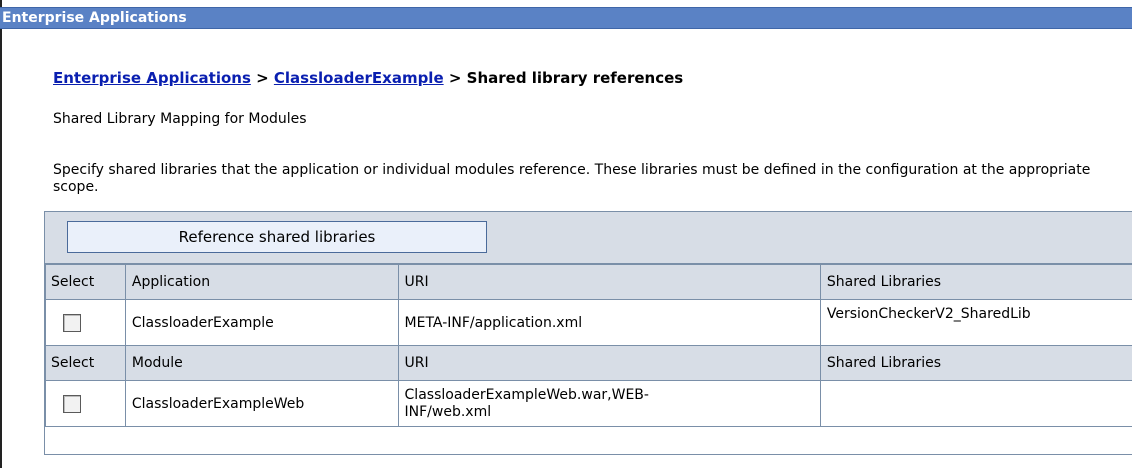 This screenshot has width=1132, height=468. I want to click on application-select-checkbox, so click(72, 322).